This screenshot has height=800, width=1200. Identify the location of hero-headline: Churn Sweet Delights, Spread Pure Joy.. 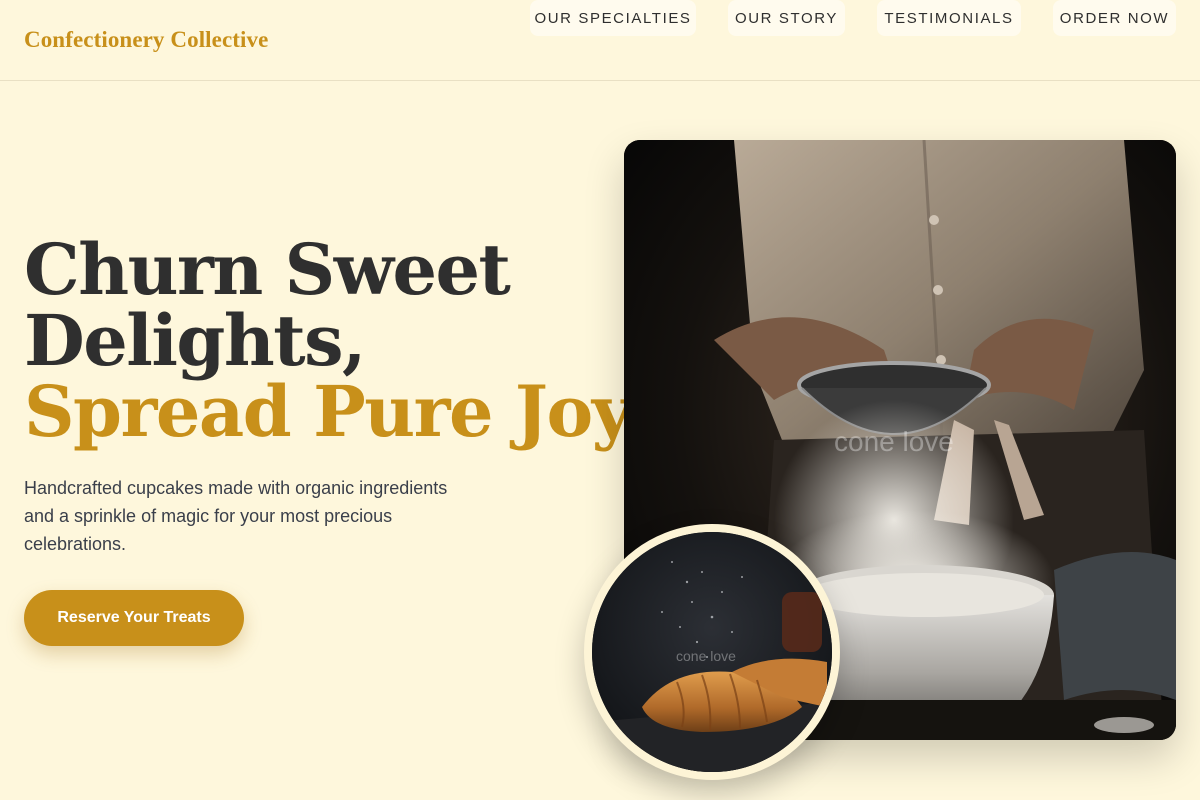
(335, 340).